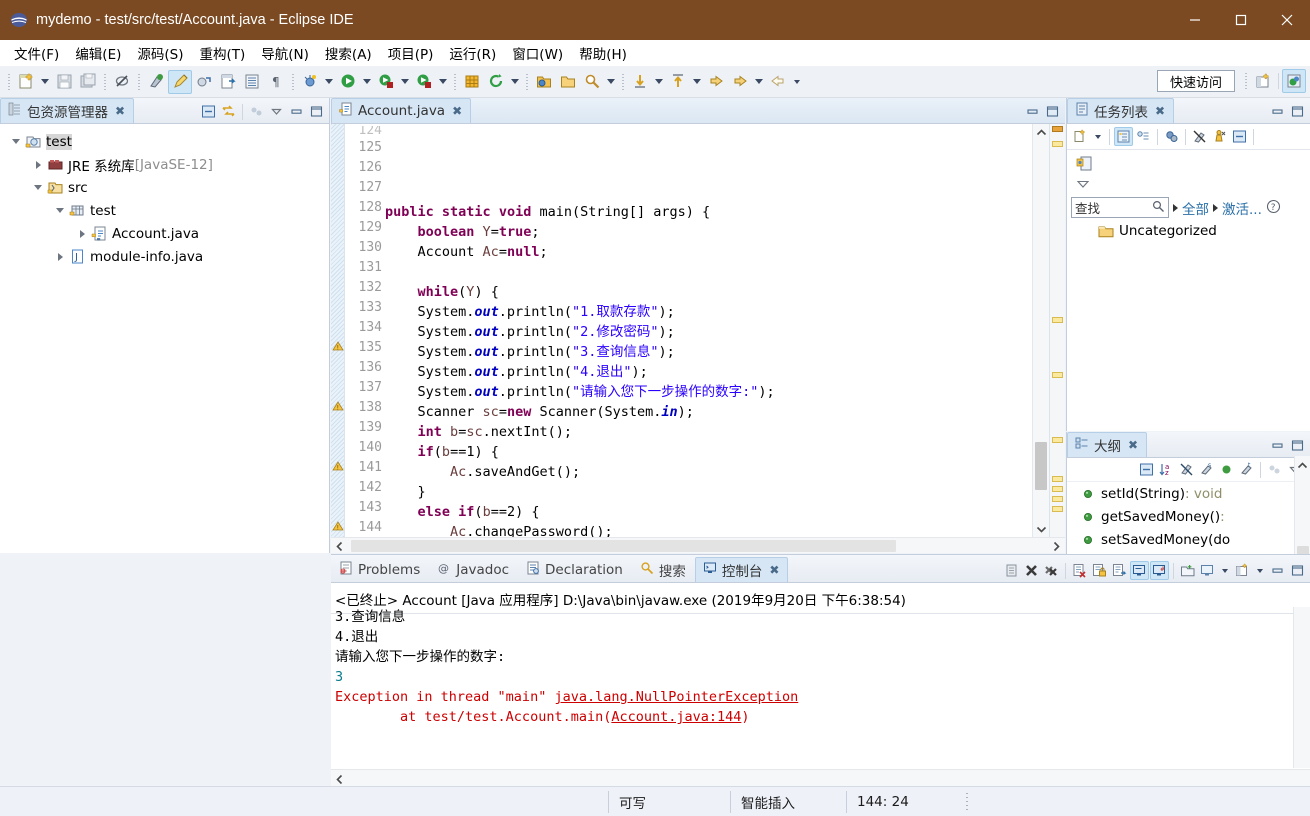 The image size is (1310, 816). Describe the element at coordinates (759, 82) in the screenshot. I see `back-dropdown-icon` at that location.